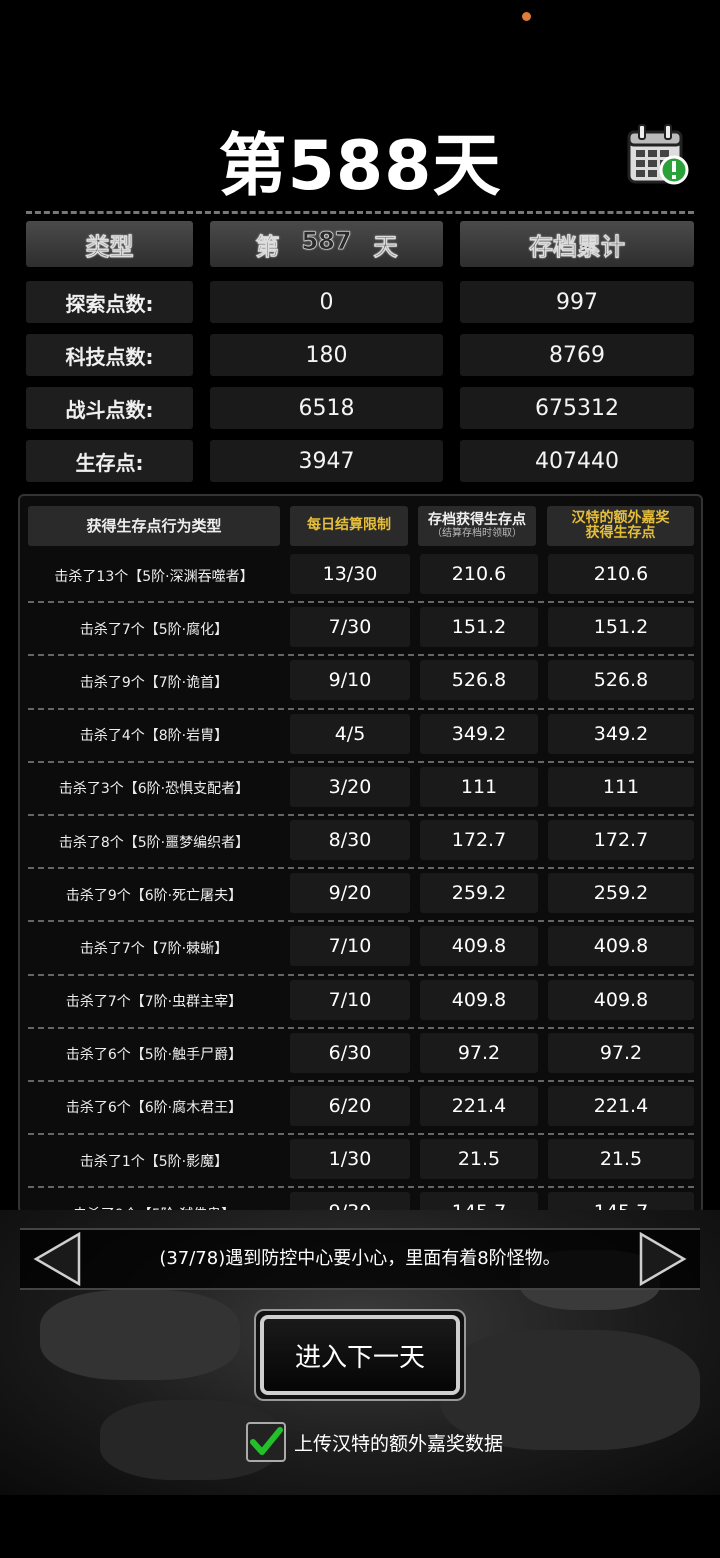  What do you see at coordinates (326, 461) in the screenshot?
I see `summary-day-value: 3947` at bounding box center [326, 461].